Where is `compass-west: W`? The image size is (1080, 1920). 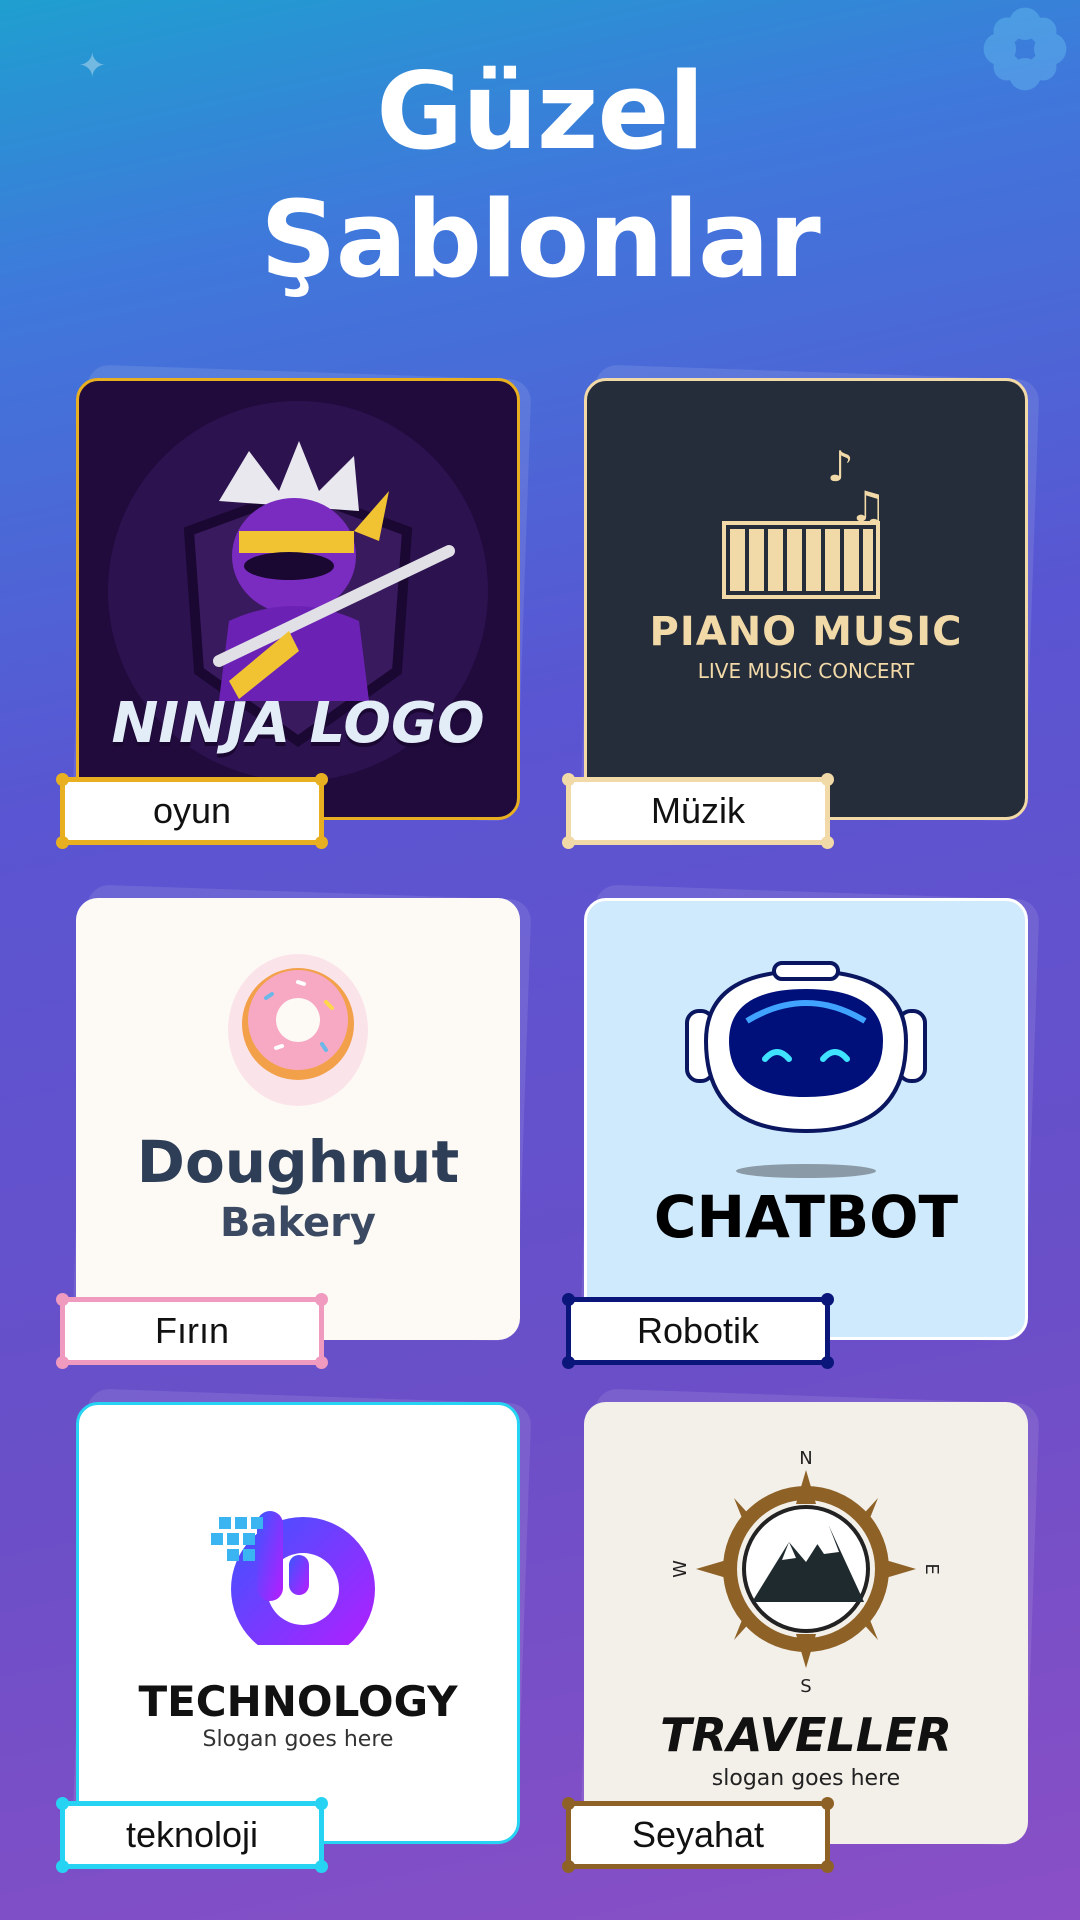 compass-west: W is located at coordinates (680, 1569).